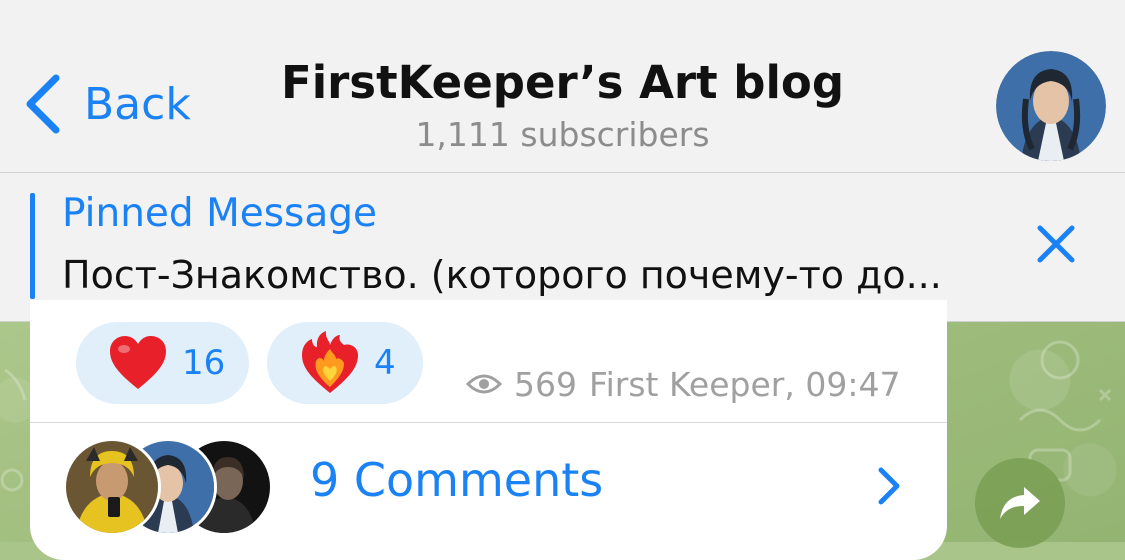 The height and width of the screenshot is (560, 1125). What do you see at coordinates (889, 486) in the screenshot?
I see `chevron-right-icon` at bounding box center [889, 486].